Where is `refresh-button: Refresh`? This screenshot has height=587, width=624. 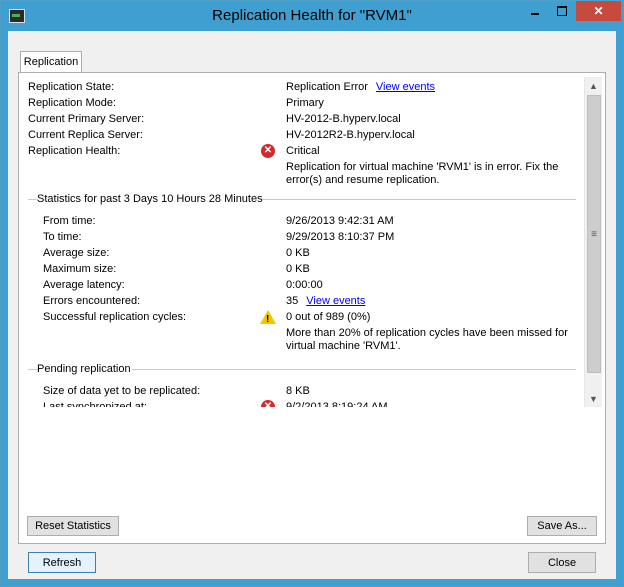
refresh-button: Refresh is located at coordinates (62, 562).